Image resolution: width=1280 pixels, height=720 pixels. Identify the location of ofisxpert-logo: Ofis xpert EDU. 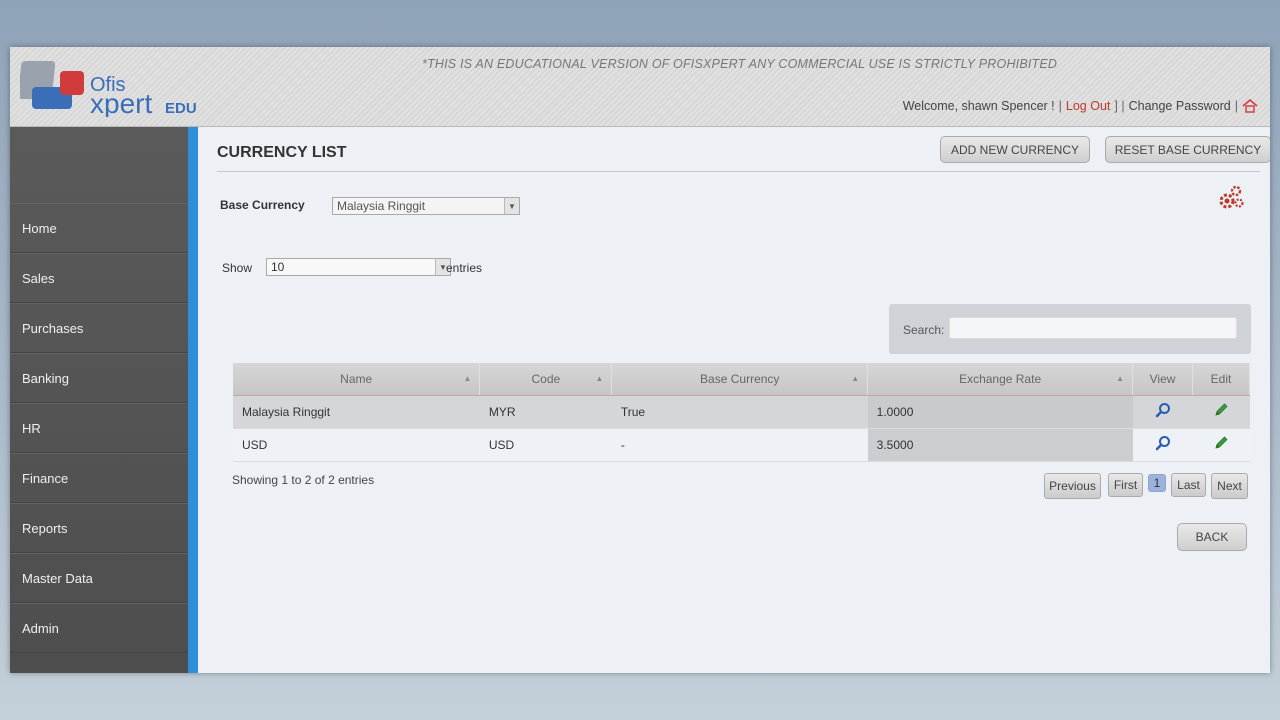
(108, 88).